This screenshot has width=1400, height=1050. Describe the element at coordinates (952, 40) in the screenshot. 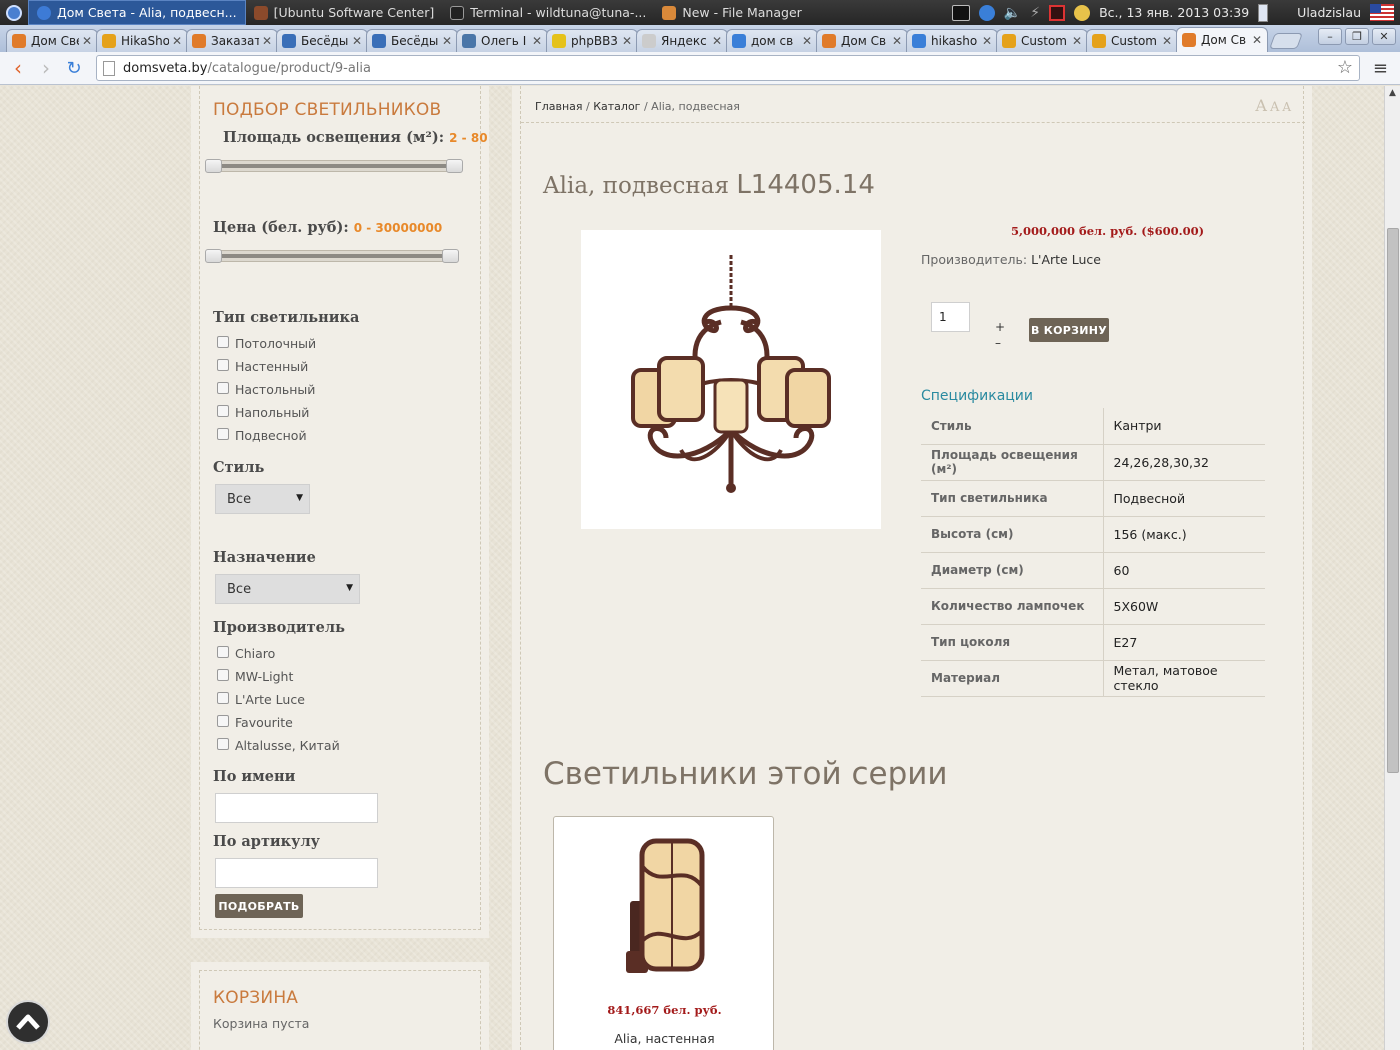

I see `browser-tab: hikasho ✕` at that location.